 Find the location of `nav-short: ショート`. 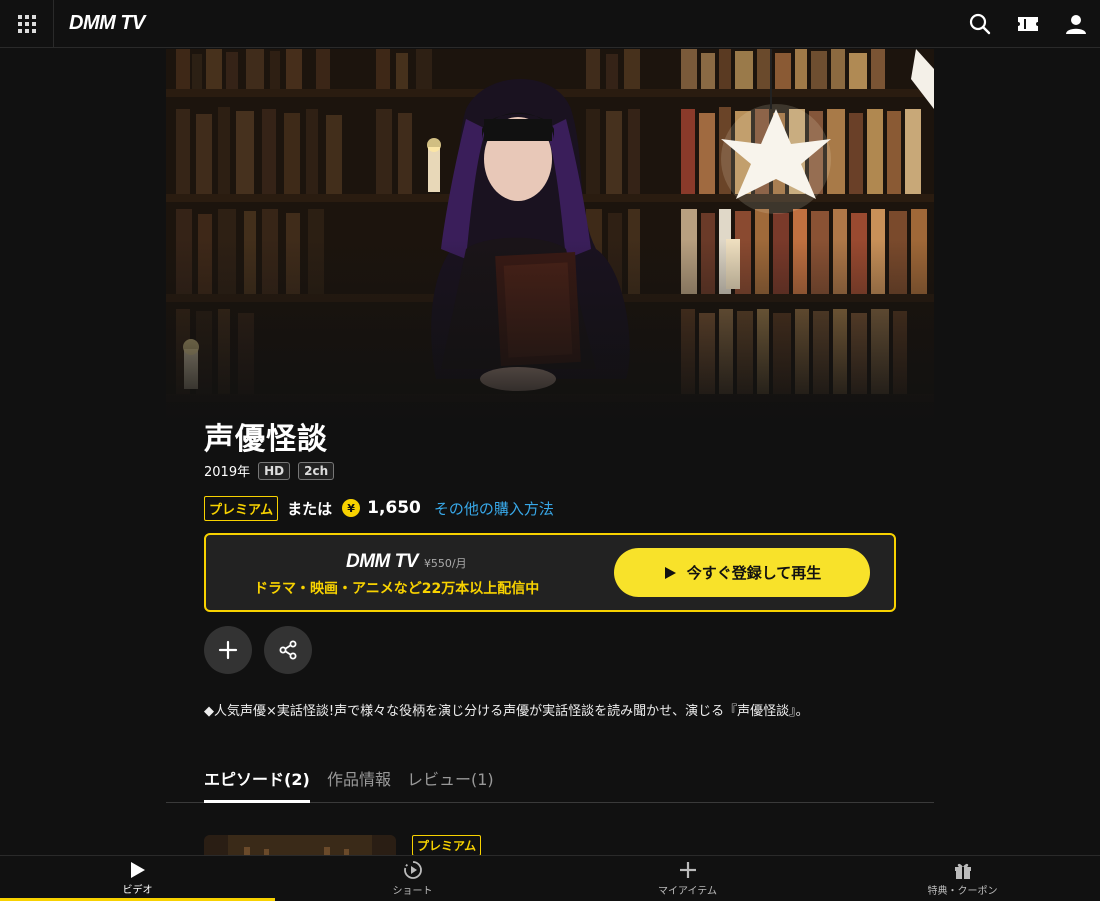

nav-short: ショート is located at coordinates (412, 878).